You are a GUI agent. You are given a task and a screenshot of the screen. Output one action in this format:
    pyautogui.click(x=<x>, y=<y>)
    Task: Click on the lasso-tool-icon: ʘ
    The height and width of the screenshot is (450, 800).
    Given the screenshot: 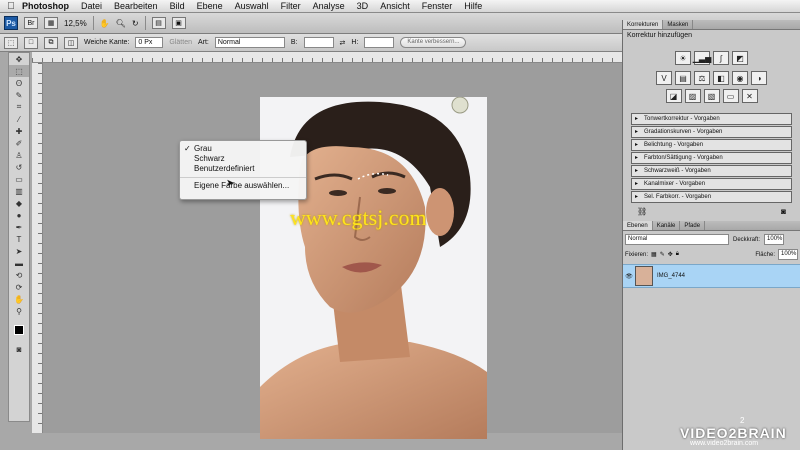 What is the action you would take?
    pyautogui.click(x=19, y=83)
    